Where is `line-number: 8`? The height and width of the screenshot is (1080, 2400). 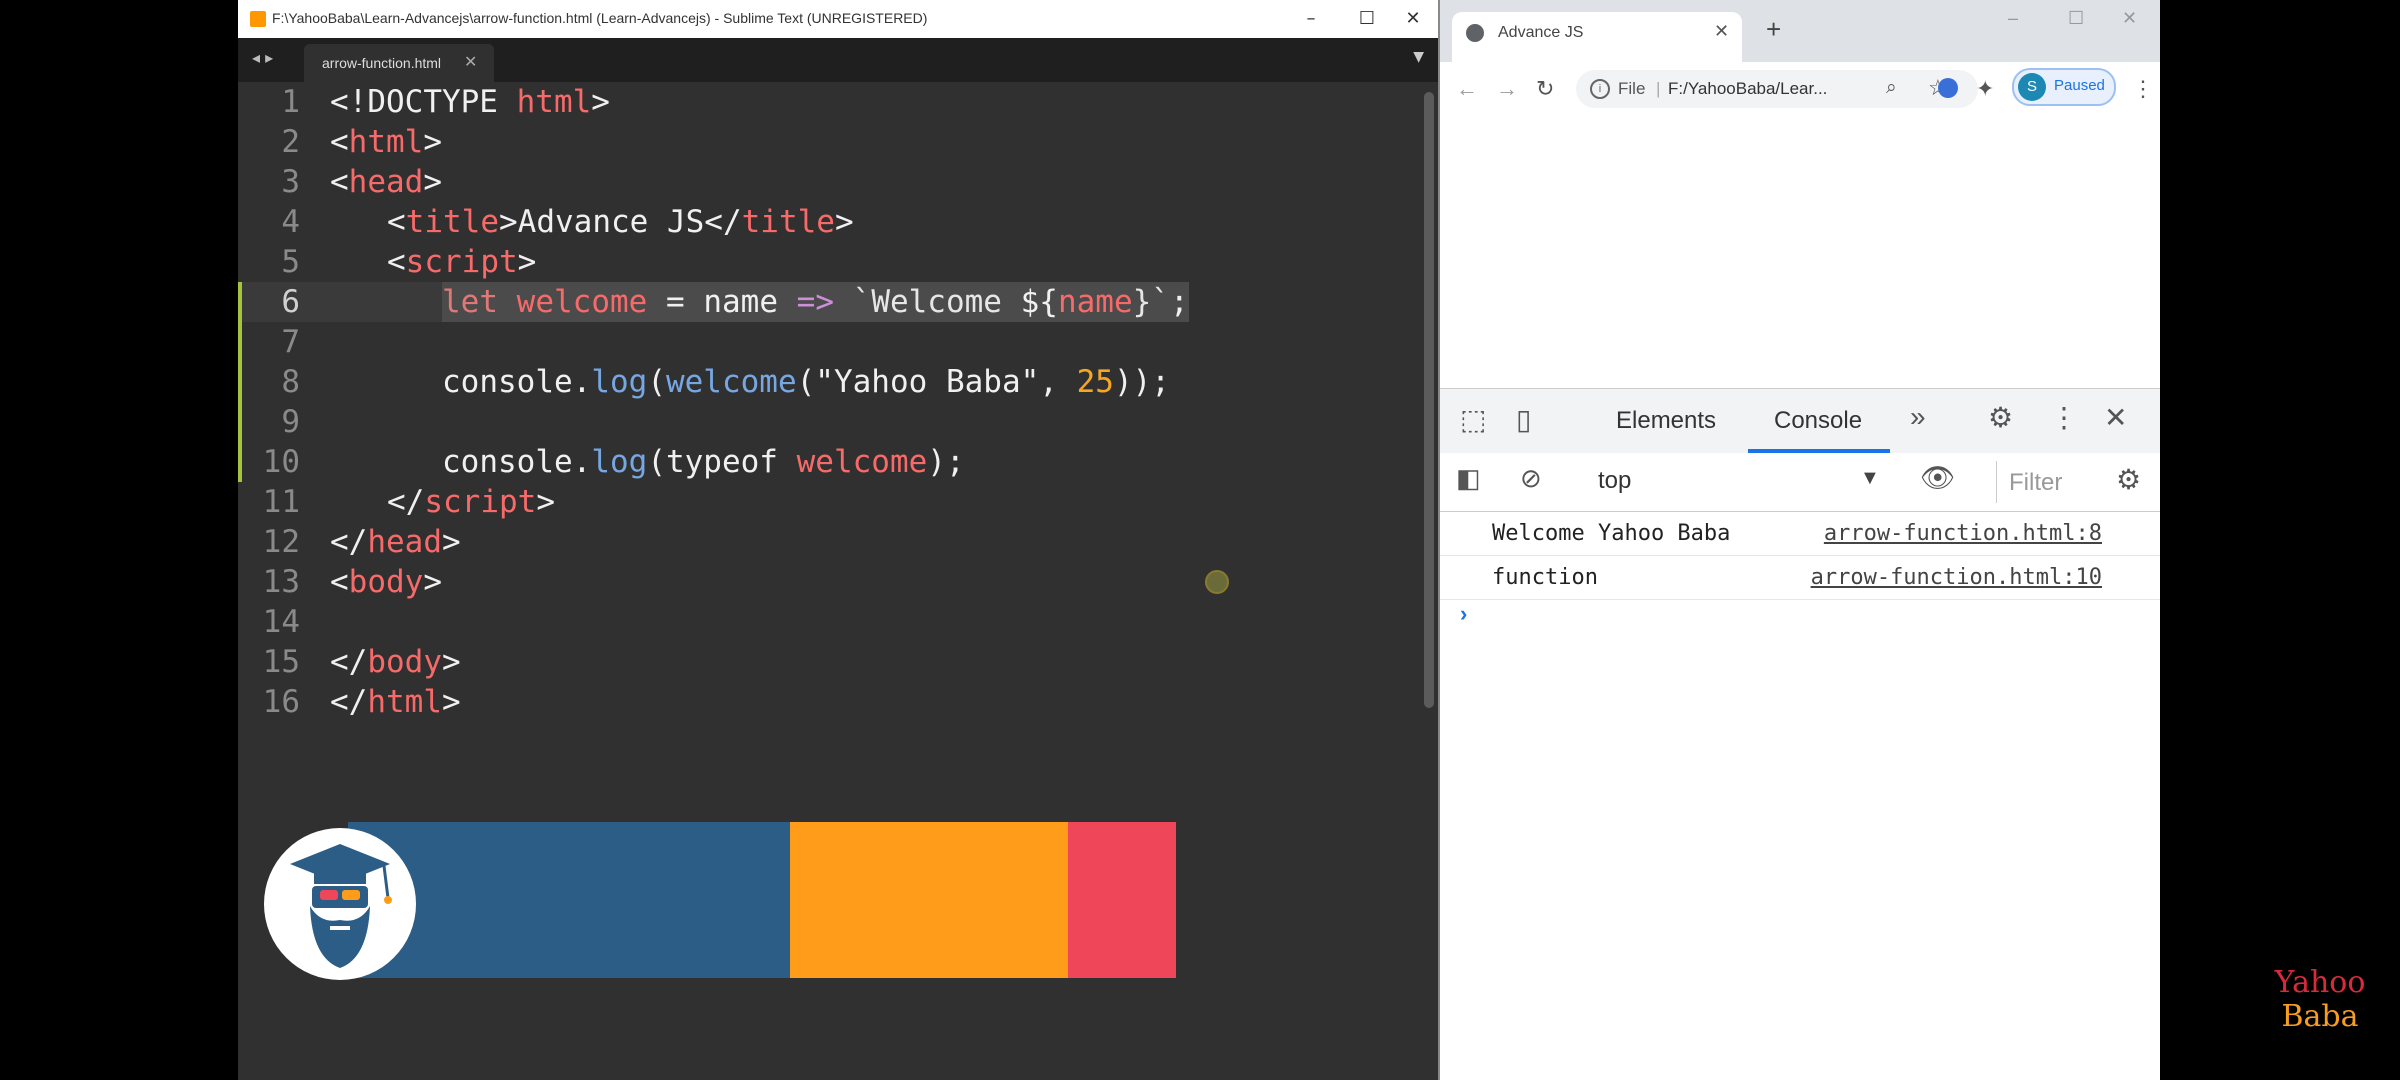
line-number: 8 is located at coordinates (290, 382).